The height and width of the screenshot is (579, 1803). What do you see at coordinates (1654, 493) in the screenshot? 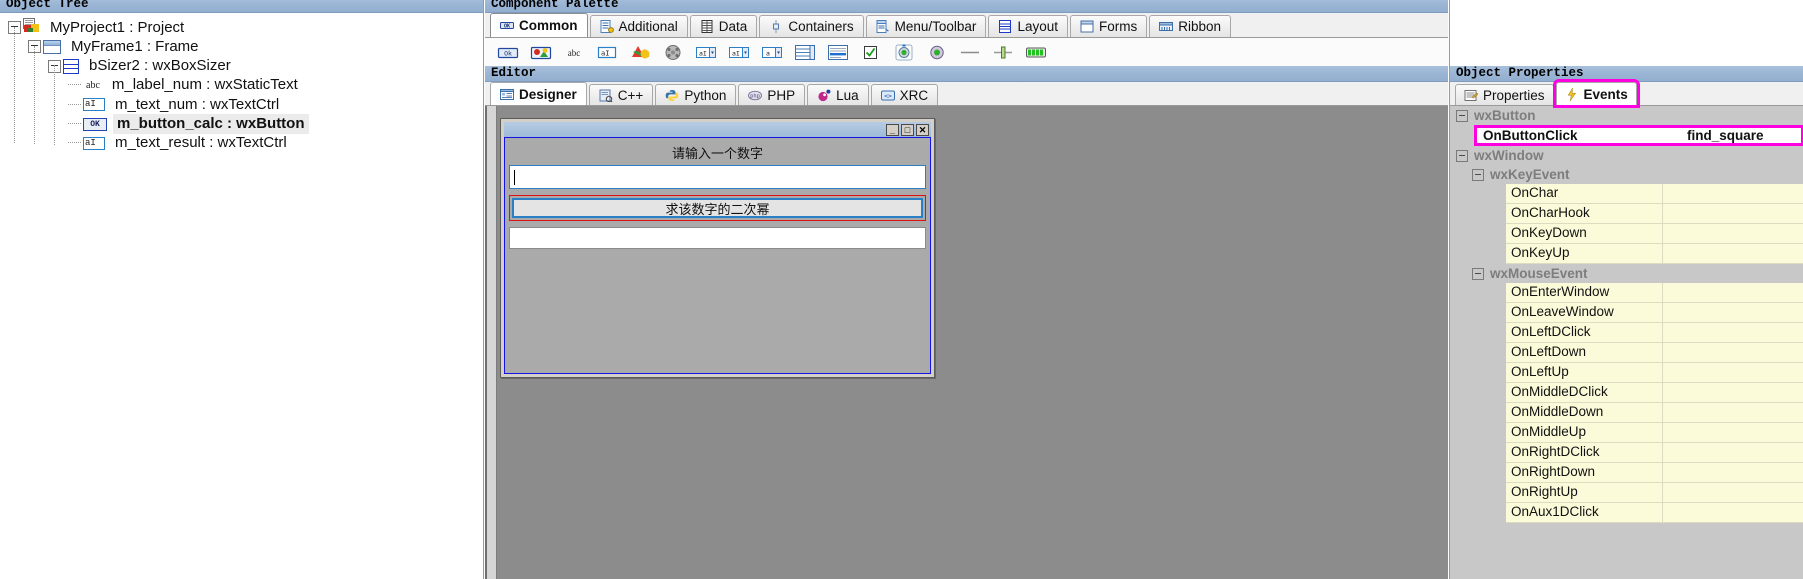
I see `event-row-OnRightUp: OnRightUp` at bounding box center [1654, 493].